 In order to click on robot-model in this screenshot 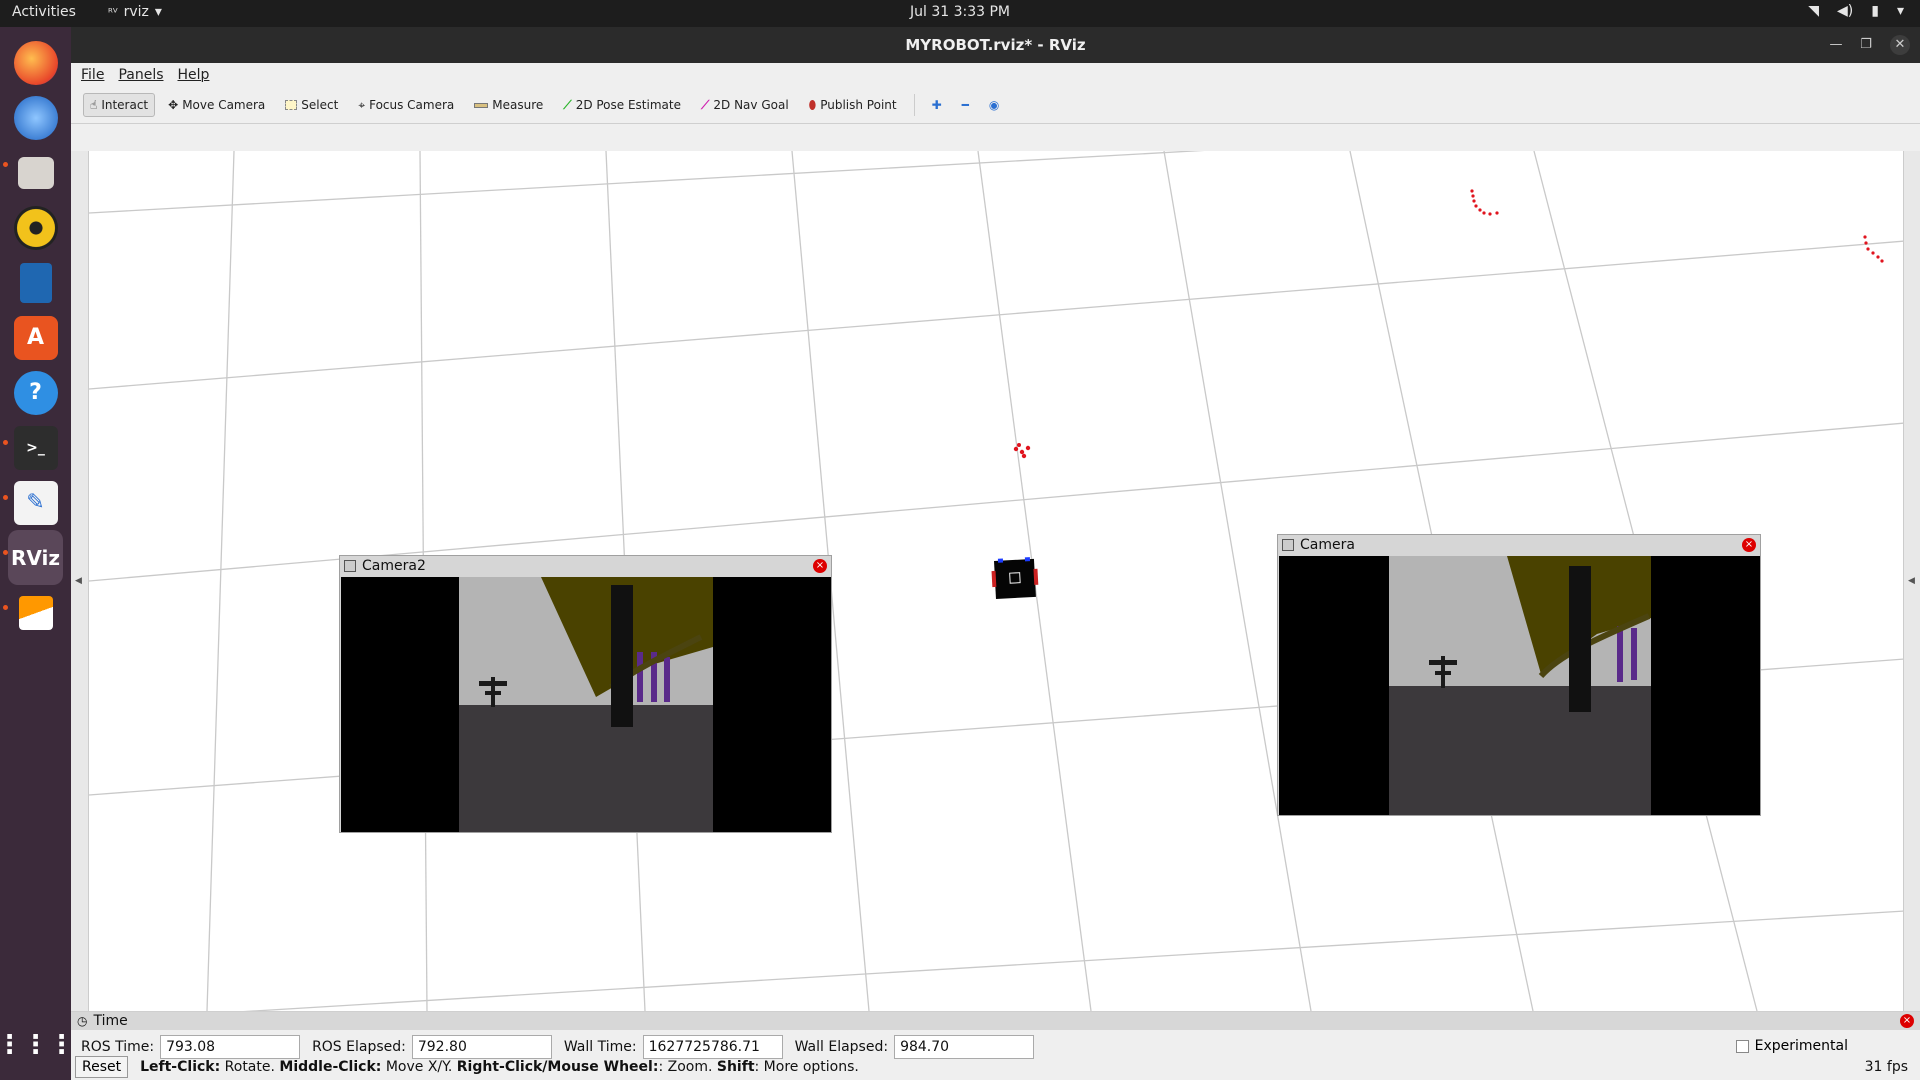, I will do `click(1015, 578)`.